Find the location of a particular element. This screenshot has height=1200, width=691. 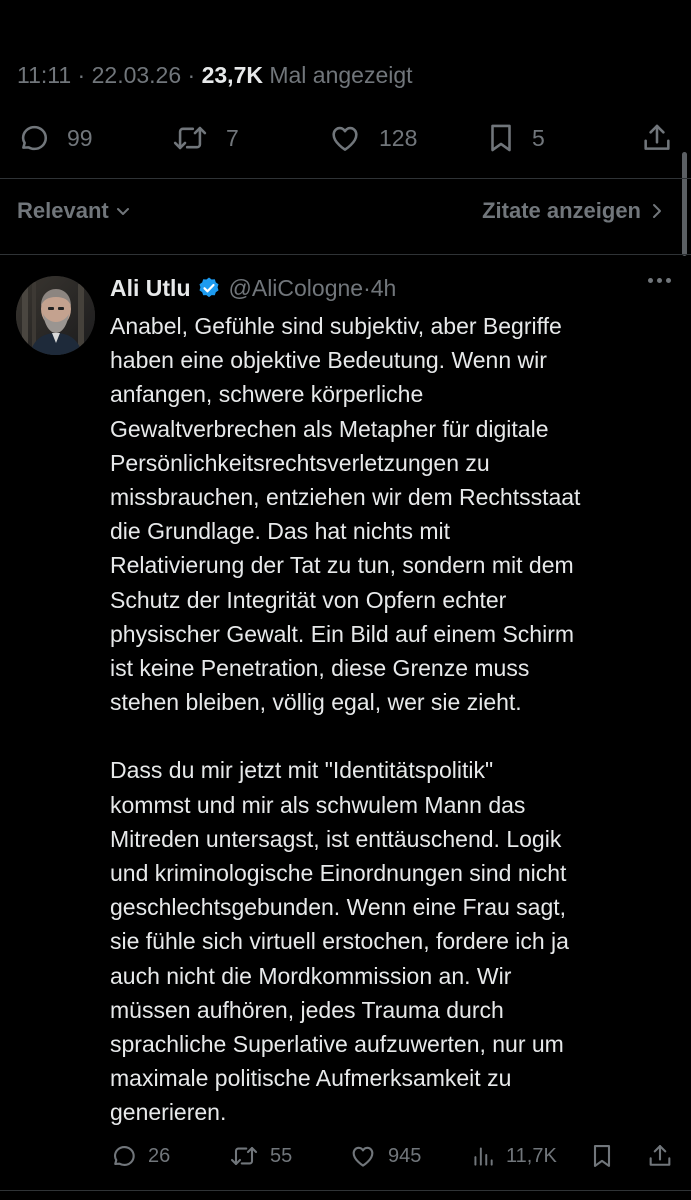

relevant-label: Relevant is located at coordinates (63, 210).